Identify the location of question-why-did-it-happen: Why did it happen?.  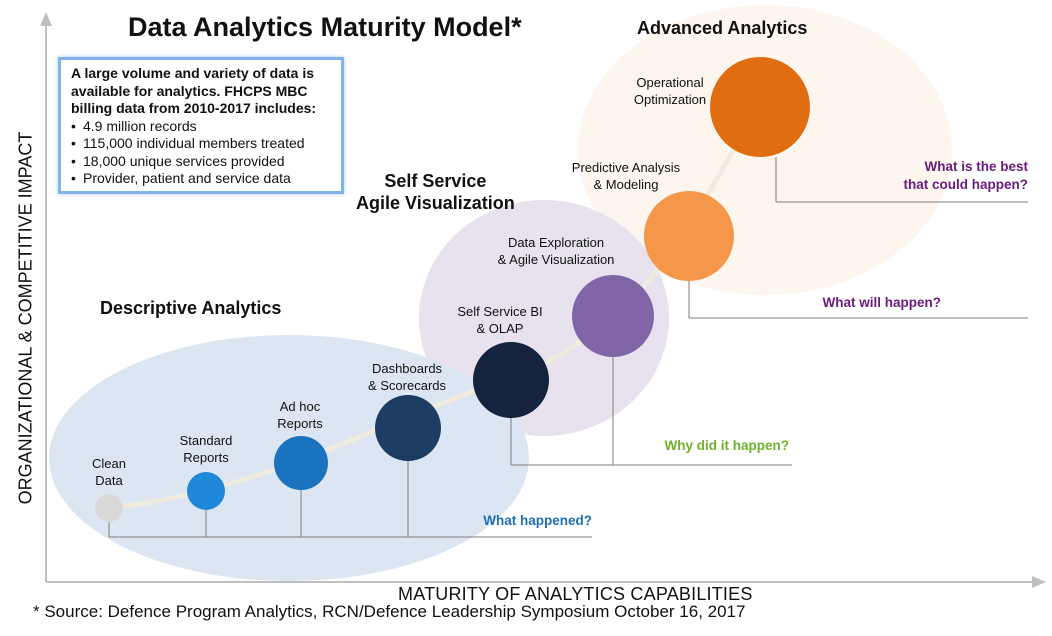
(727, 445).